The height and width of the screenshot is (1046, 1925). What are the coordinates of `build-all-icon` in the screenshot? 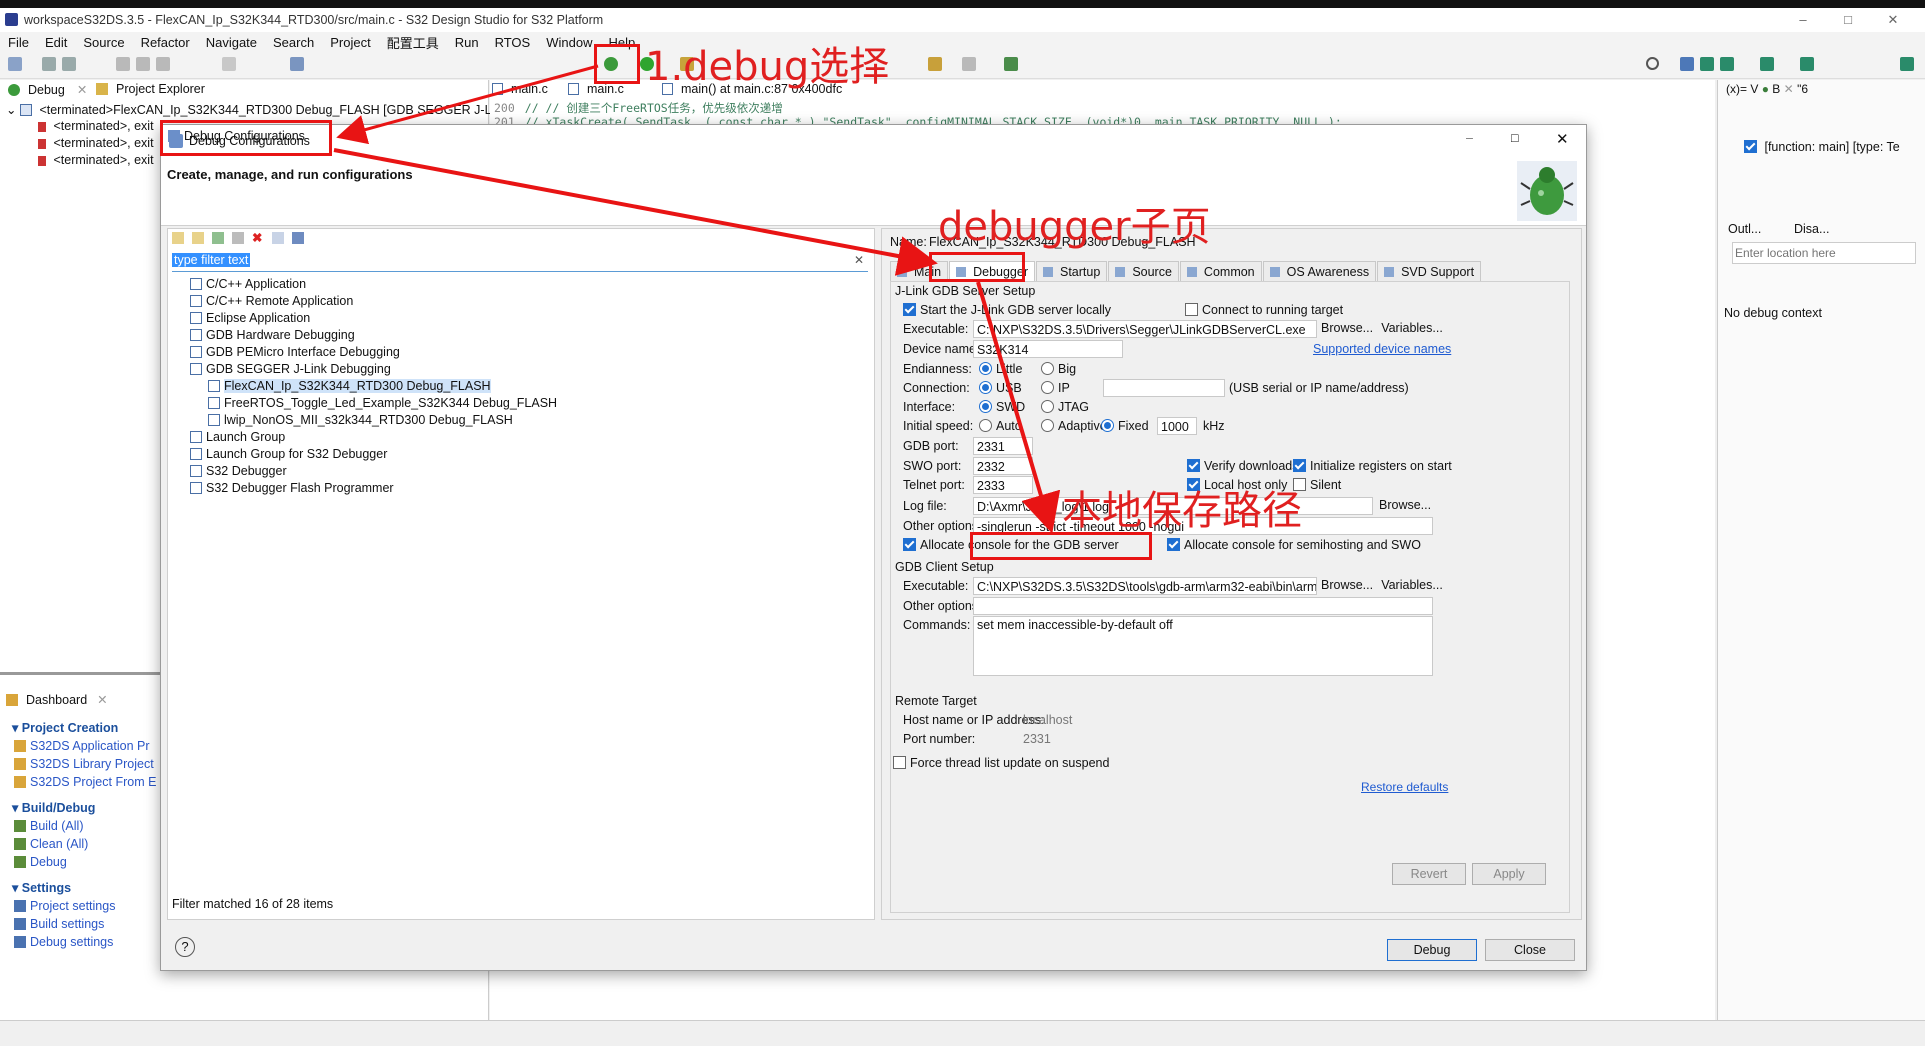 It's located at (143, 64).